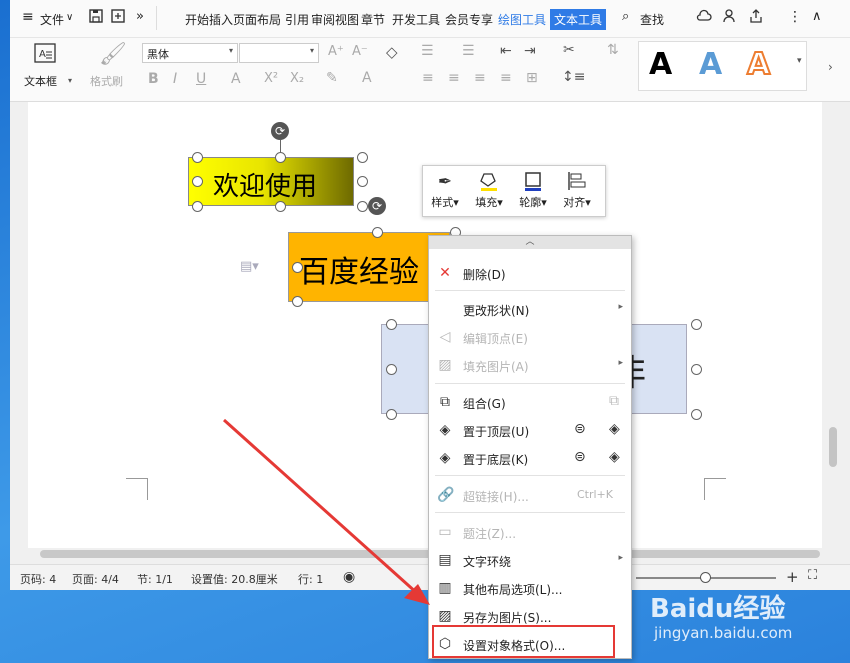 The image size is (850, 663). I want to click on annotation-arrow, so click(326, 511).